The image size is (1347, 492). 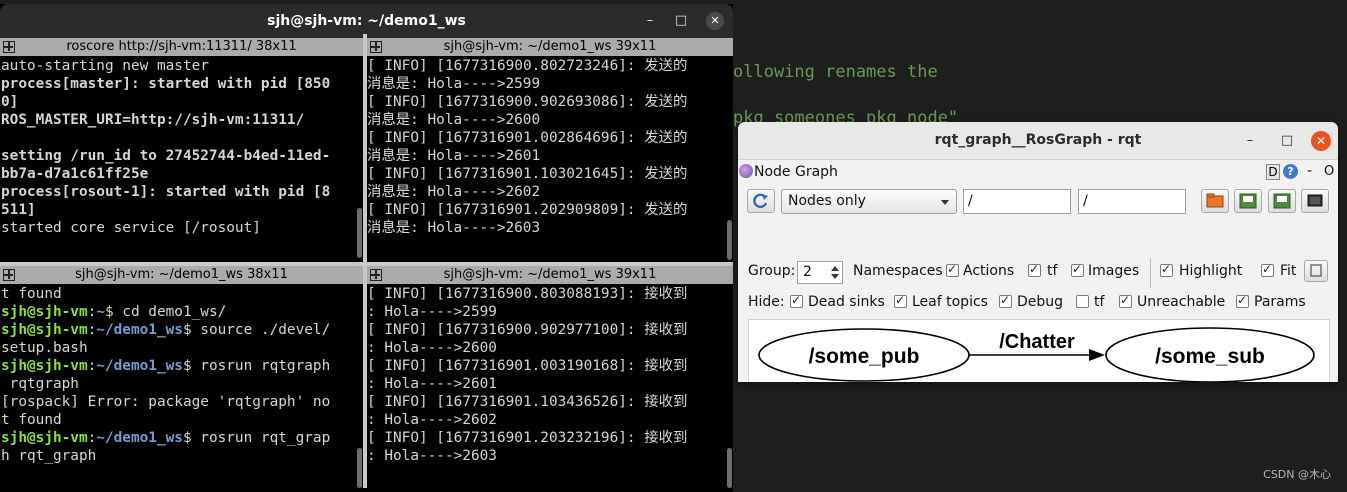 What do you see at coordinates (1288, 271) in the screenshot?
I see `fit-label: Fit` at bounding box center [1288, 271].